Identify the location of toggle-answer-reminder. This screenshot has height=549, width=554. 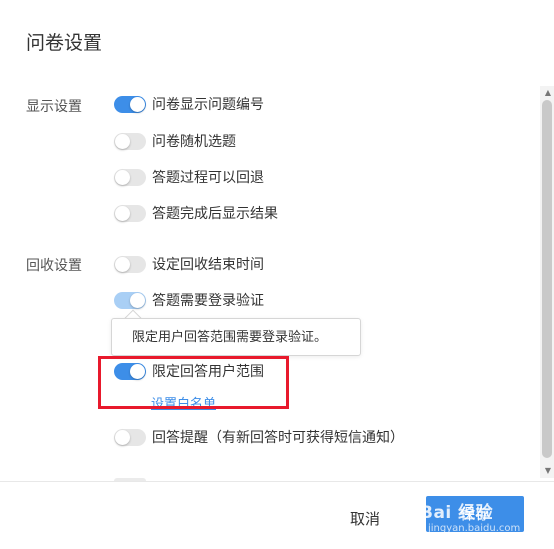
(130, 437).